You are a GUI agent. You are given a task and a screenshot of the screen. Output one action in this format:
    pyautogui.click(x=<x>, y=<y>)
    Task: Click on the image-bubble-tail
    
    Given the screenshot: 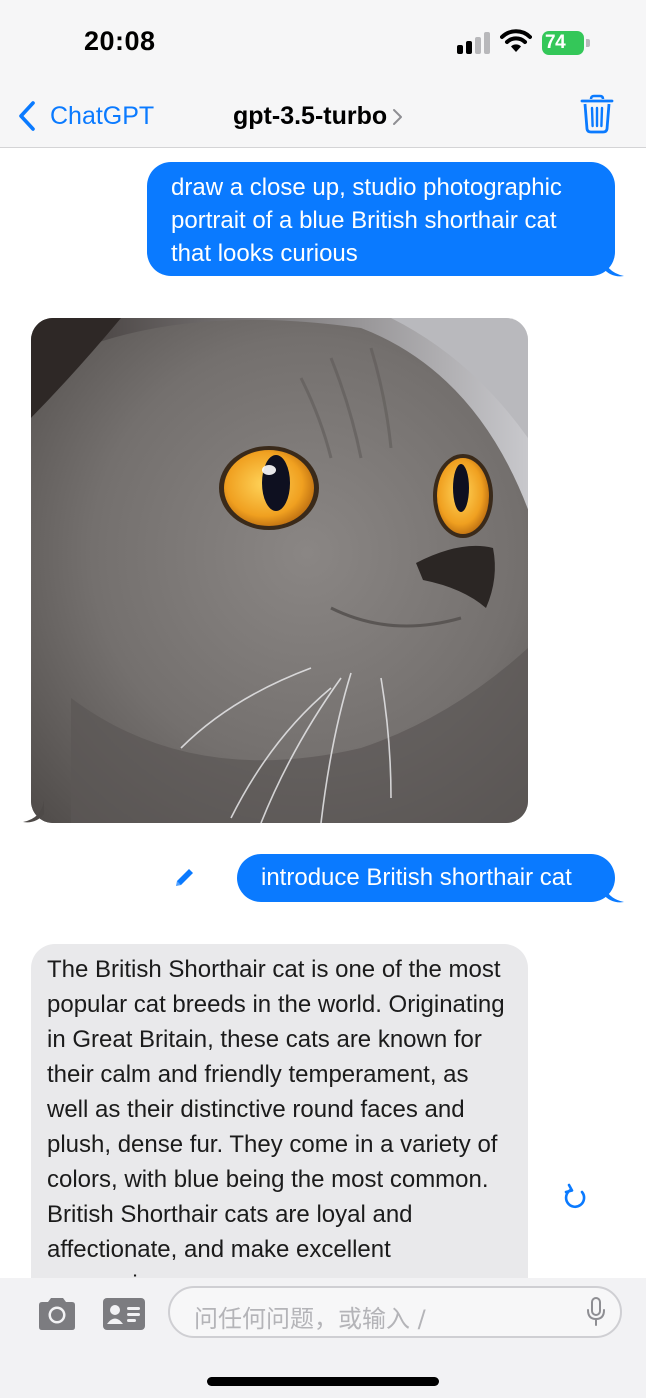 What is the action you would take?
    pyautogui.click(x=33, y=811)
    